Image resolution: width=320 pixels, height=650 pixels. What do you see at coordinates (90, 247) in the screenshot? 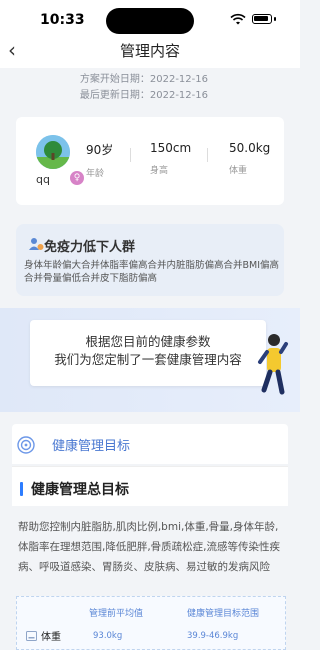
I see `immune-title: 免疫力低下人群` at bounding box center [90, 247].